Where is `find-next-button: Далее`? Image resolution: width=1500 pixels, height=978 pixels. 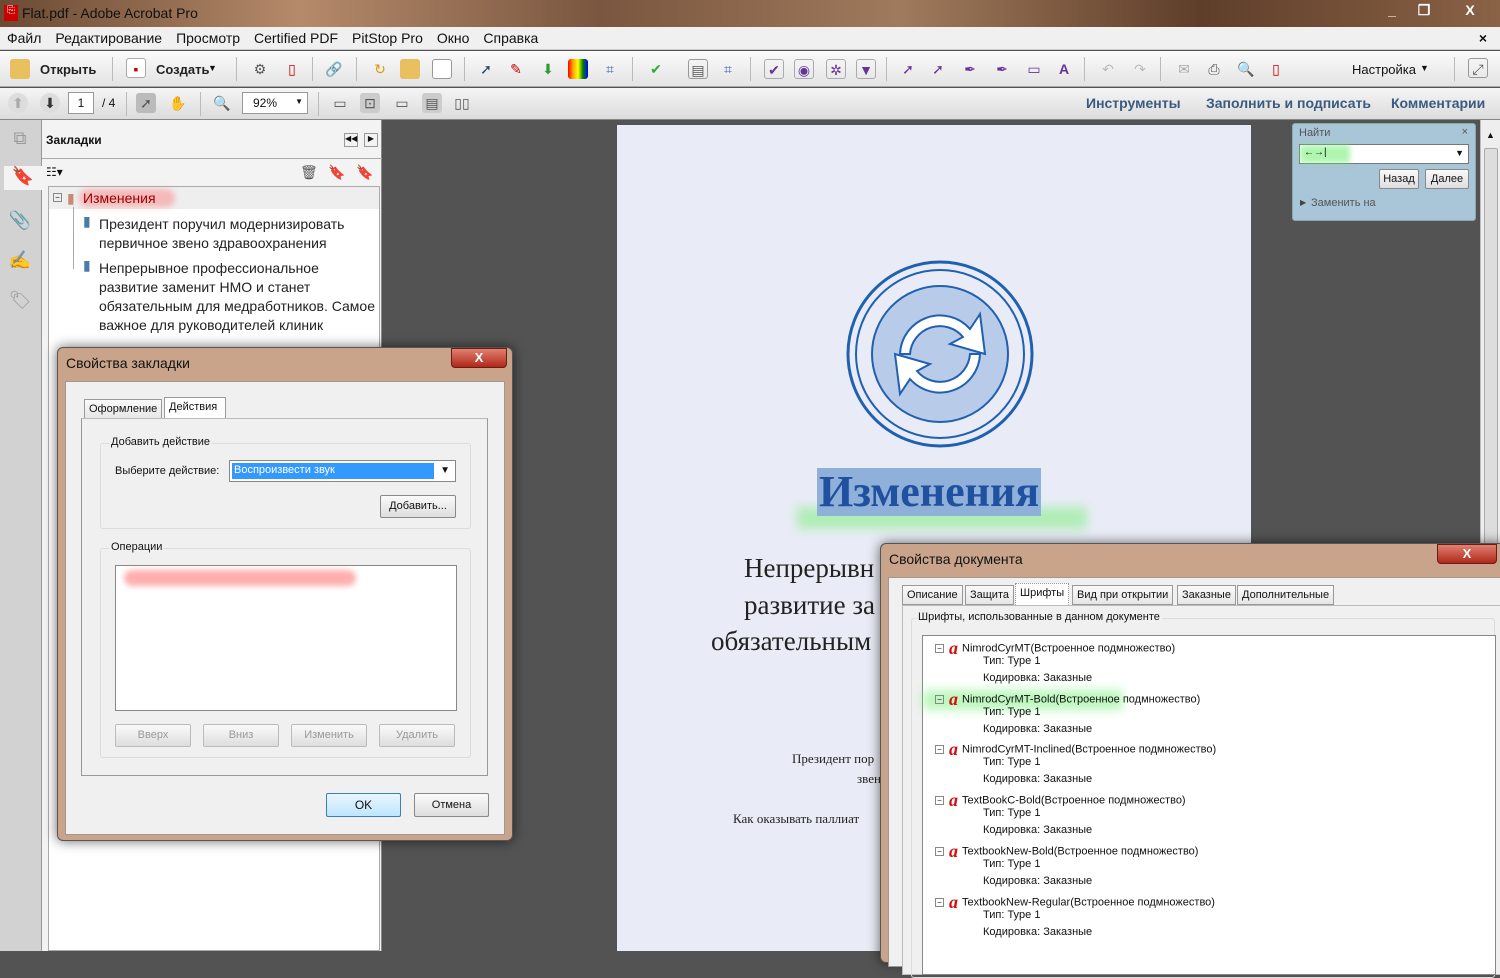 find-next-button: Далее is located at coordinates (1447, 179).